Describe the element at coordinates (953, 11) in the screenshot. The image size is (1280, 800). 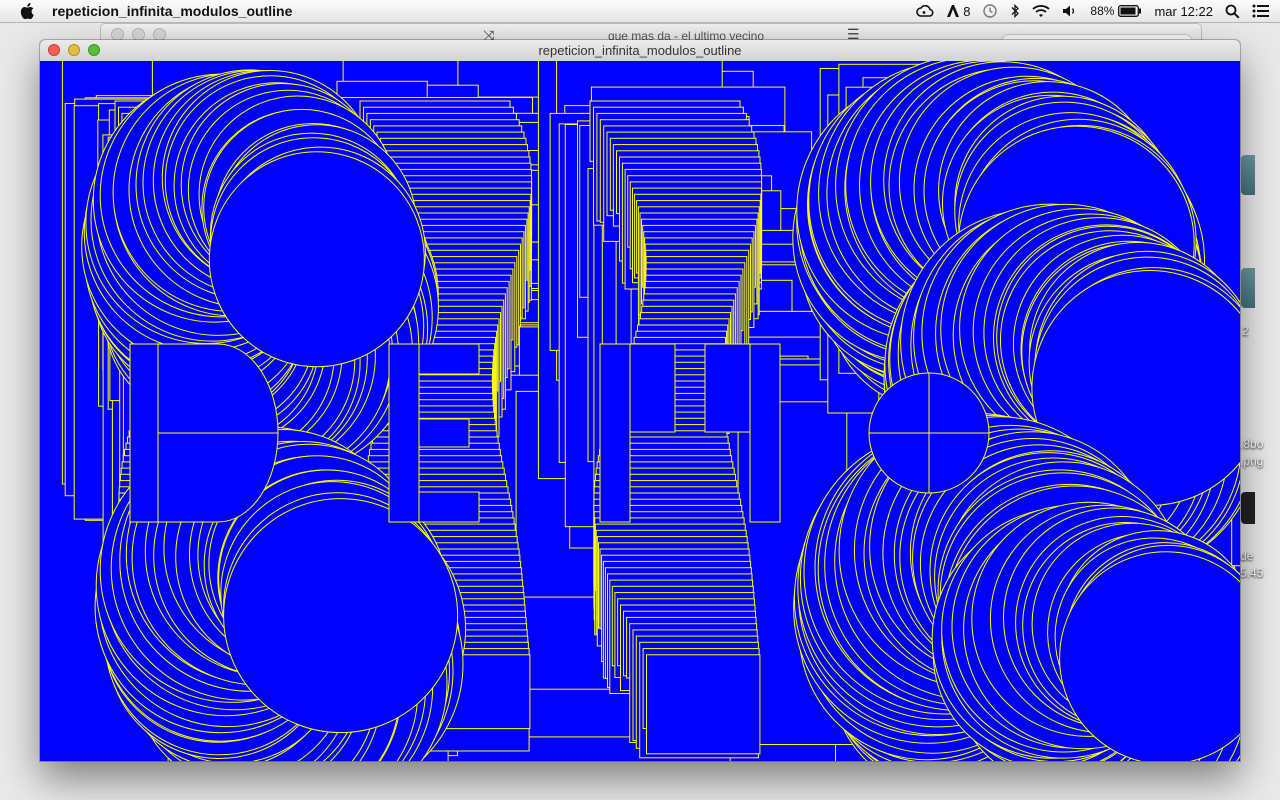
I see `adobe-icon` at that location.